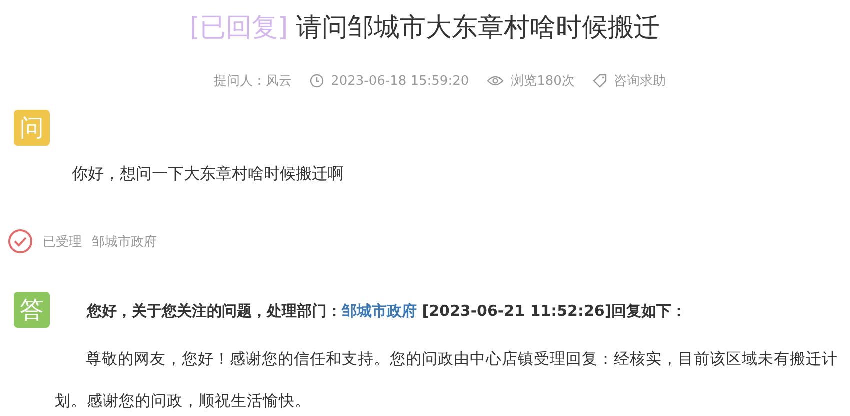 This screenshot has width=850, height=416. Describe the element at coordinates (379, 311) in the screenshot. I see `department-link: 邹城市政府` at that location.